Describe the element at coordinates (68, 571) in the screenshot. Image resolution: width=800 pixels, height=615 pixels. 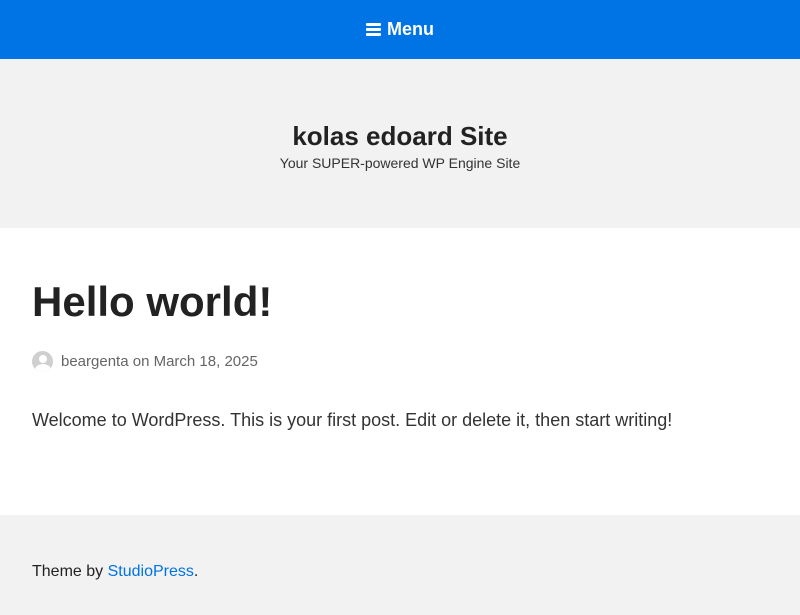
I see `footer-prefix: Theme by` at that location.